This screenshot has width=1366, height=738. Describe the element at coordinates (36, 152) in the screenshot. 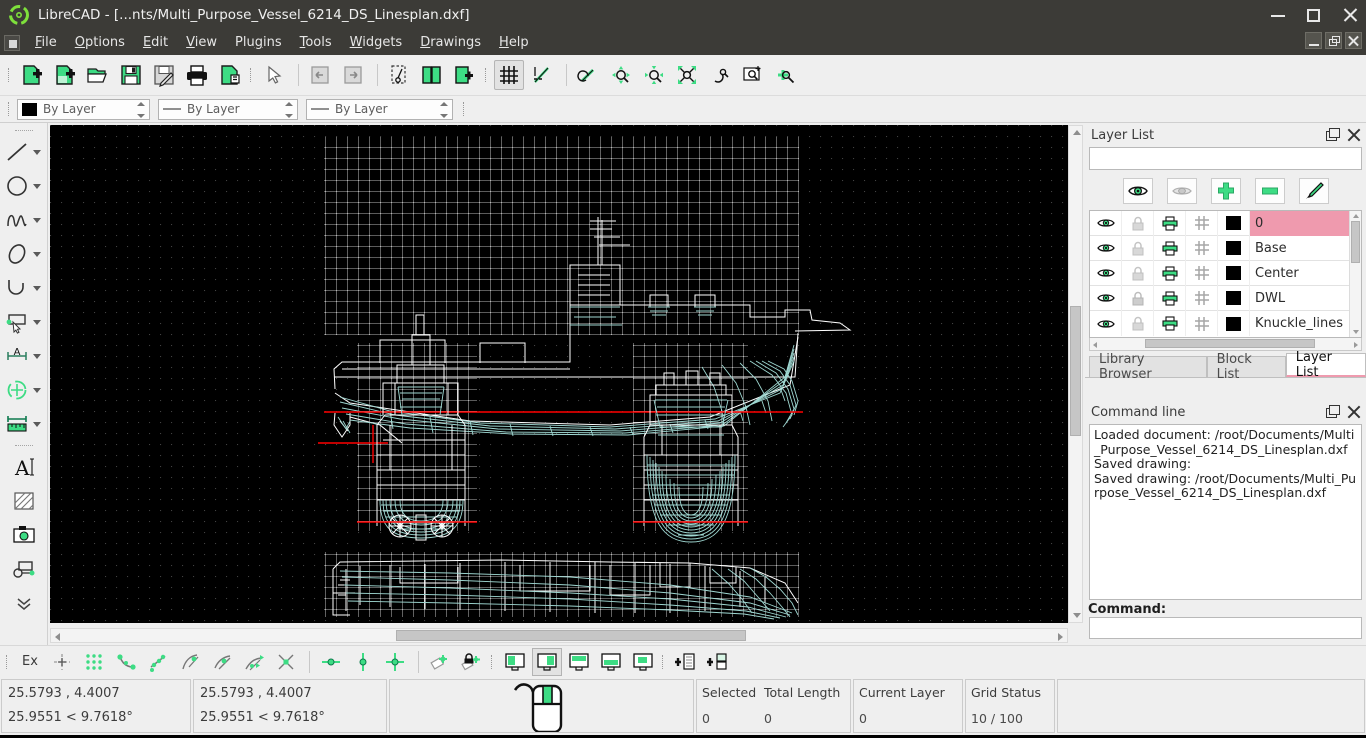

I see `tool-line-menu-arrow` at that location.